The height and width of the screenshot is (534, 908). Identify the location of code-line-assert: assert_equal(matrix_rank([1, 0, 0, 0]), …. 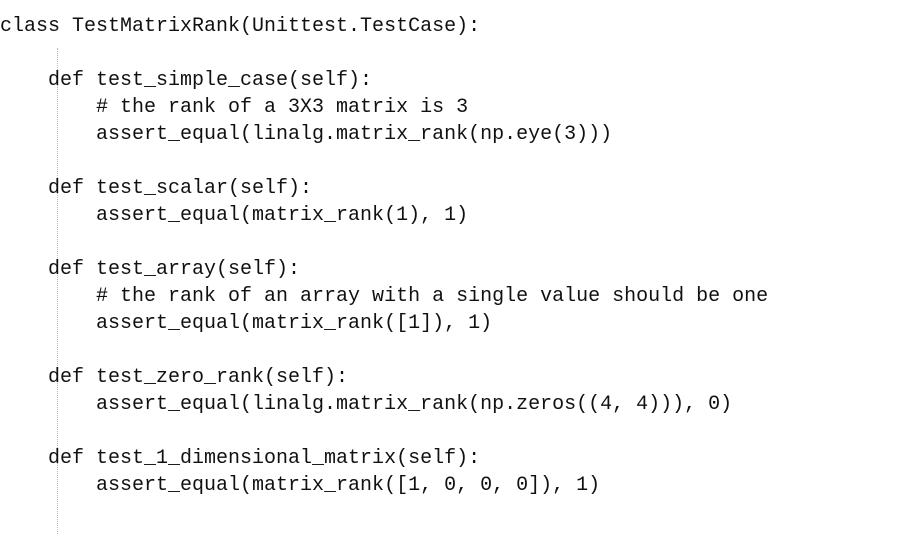
(300, 485).